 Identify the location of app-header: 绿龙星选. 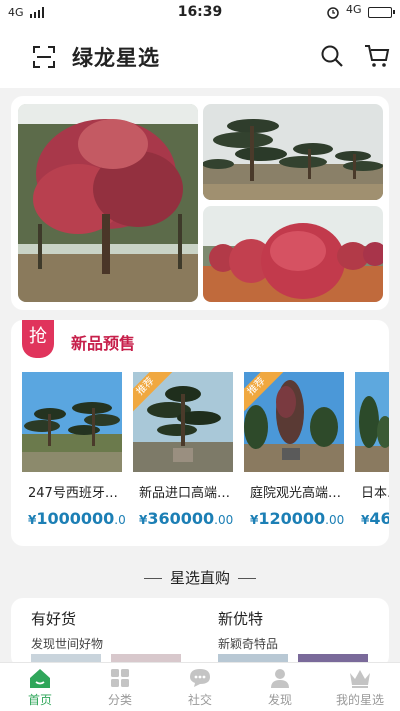
(200, 57).